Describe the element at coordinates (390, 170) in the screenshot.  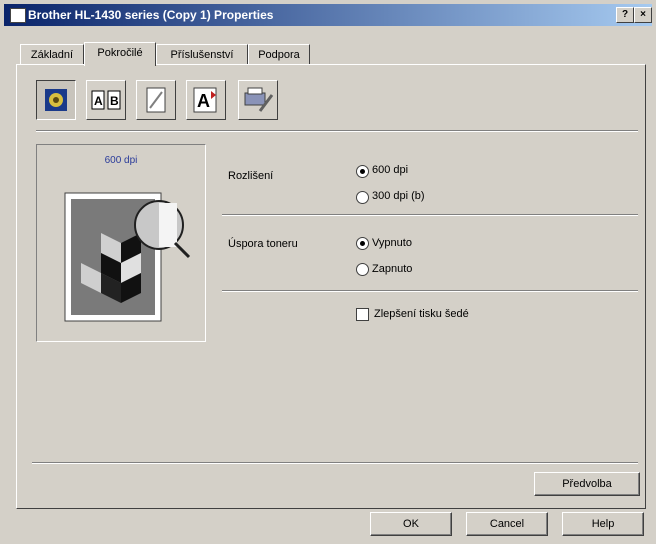
I see `radio-600dpi-label: 600 dpi` at that location.